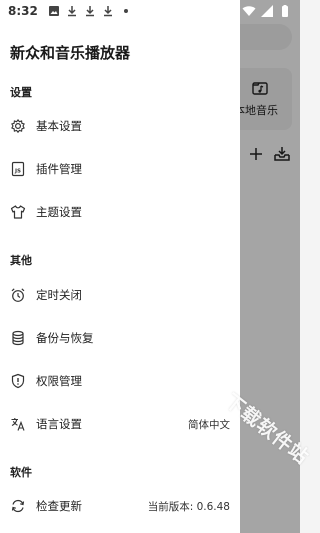 This screenshot has height=533, width=320. Describe the element at coordinates (120, 212) in the screenshot. I see `menu-item-theme-settings: 主题设置` at that location.